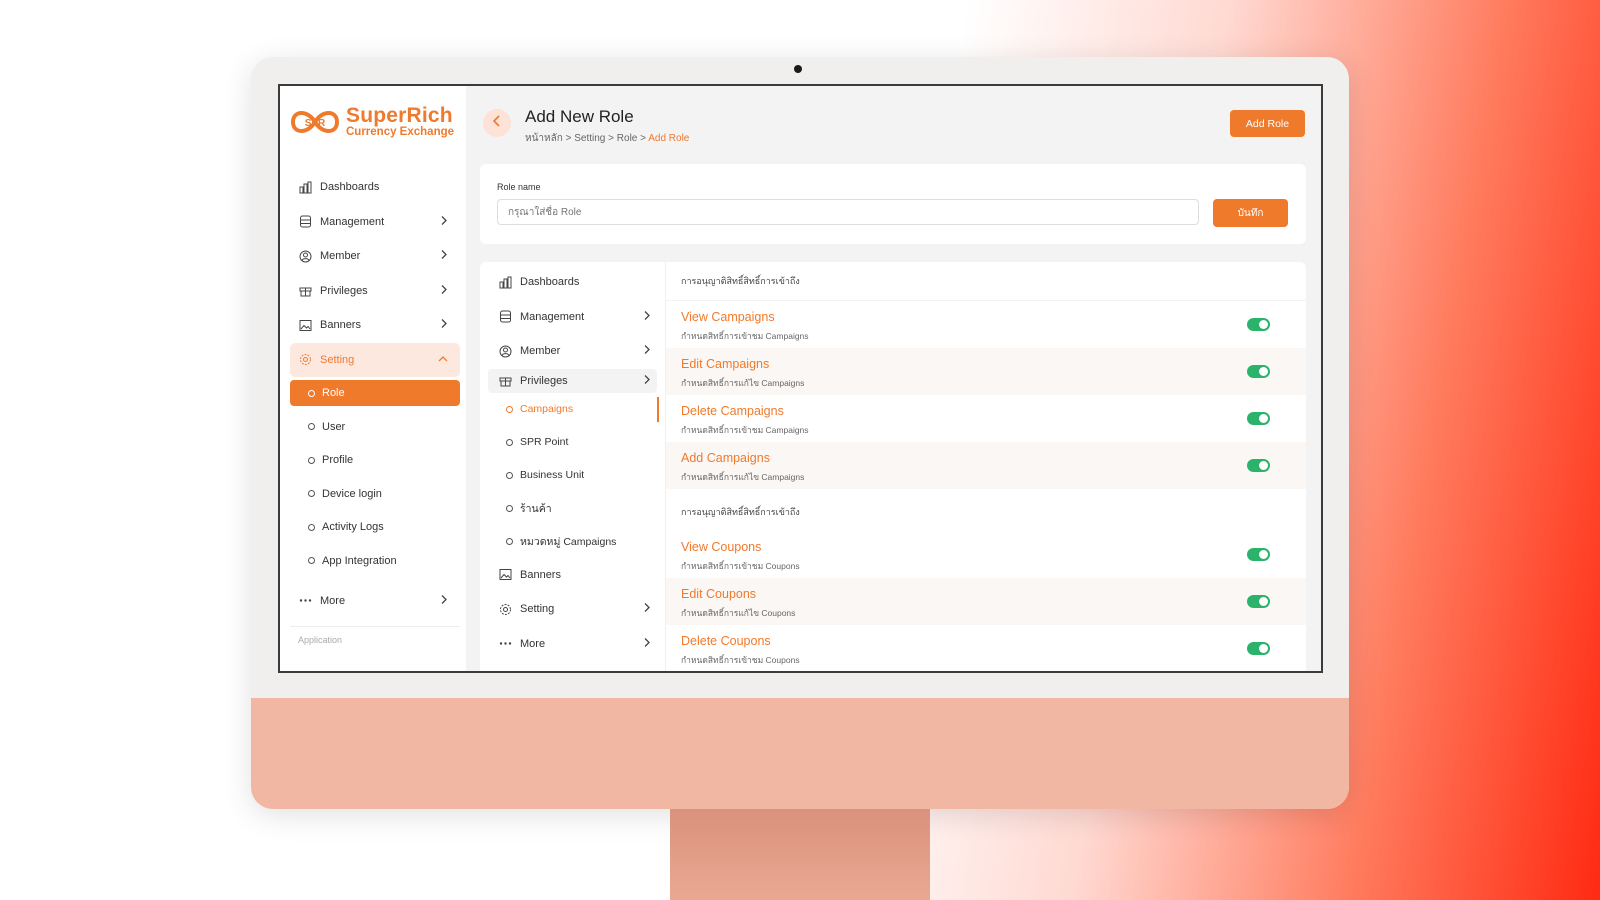  What do you see at coordinates (1250, 213) in the screenshot?
I see `save-button: บันทึก` at bounding box center [1250, 213].